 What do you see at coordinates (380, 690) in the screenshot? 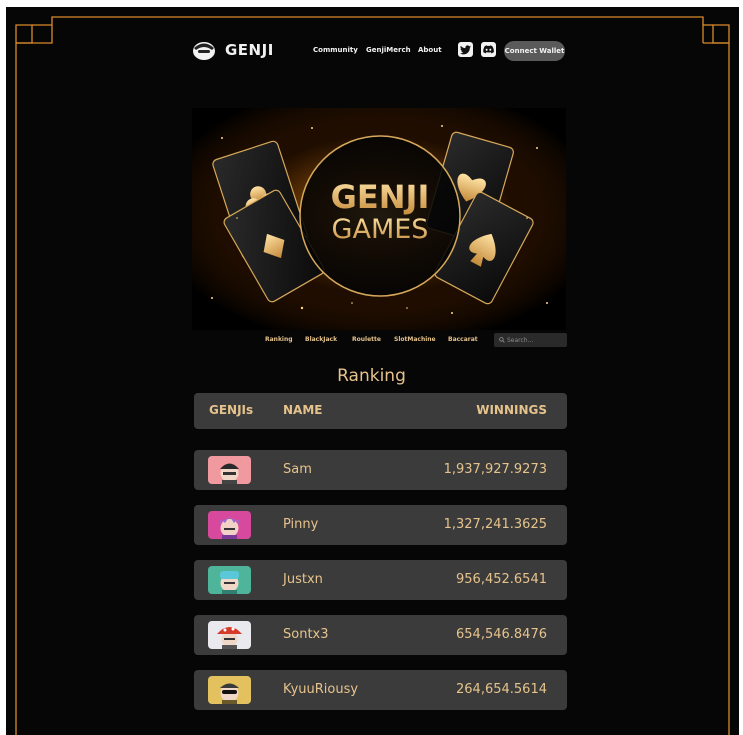
I see `ranking-row: KyuuRiousy 264,654.5614` at bounding box center [380, 690].